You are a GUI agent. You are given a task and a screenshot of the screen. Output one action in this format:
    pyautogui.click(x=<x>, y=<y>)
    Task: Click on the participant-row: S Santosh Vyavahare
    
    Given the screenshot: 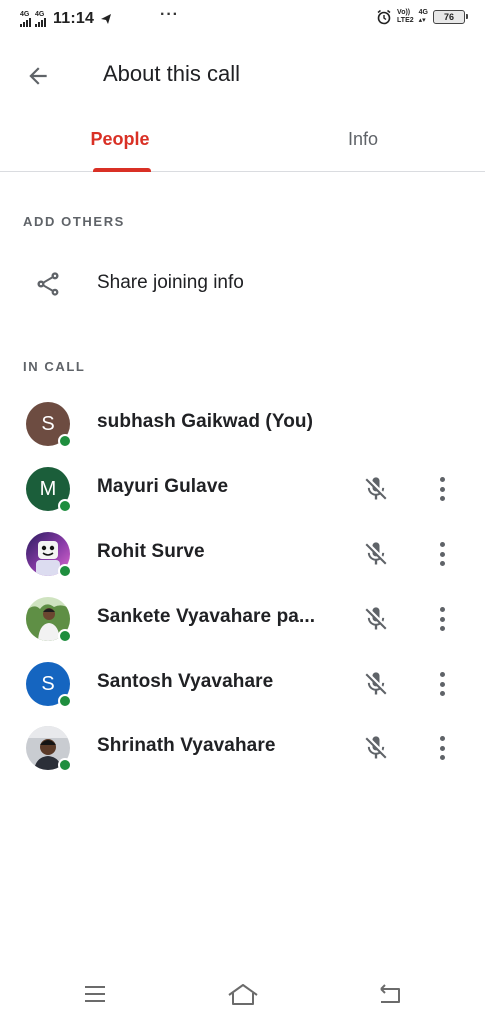 What is the action you would take?
    pyautogui.click(x=242, y=684)
    